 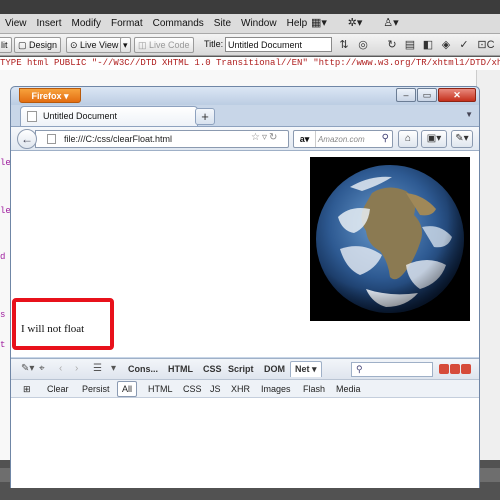 I want to click on design-label: Design, so click(x=43, y=45).